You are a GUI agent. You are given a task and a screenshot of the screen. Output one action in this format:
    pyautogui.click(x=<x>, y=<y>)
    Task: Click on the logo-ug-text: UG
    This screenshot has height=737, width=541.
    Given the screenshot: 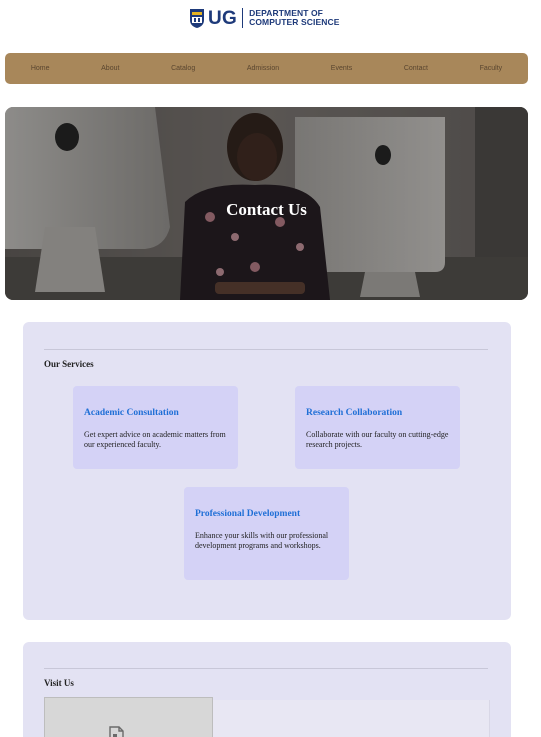 What is the action you would take?
    pyautogui.click(x=223, y=18)
    